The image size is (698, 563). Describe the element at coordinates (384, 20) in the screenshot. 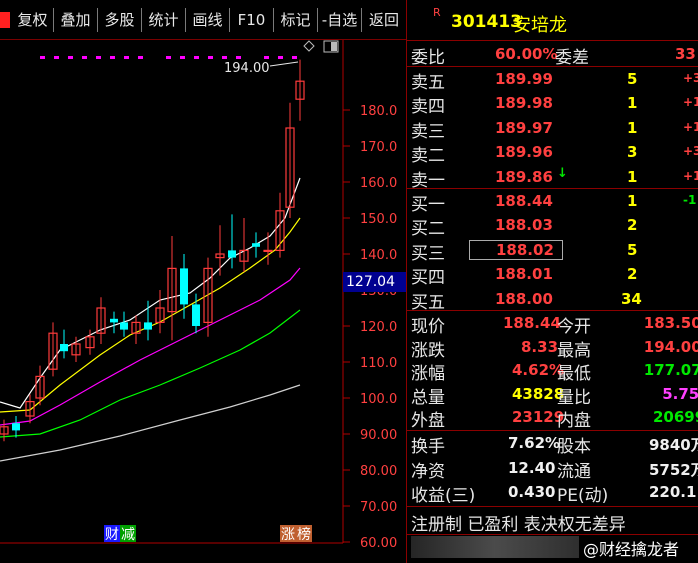

I see `tb-back-button: 返回` at that location.